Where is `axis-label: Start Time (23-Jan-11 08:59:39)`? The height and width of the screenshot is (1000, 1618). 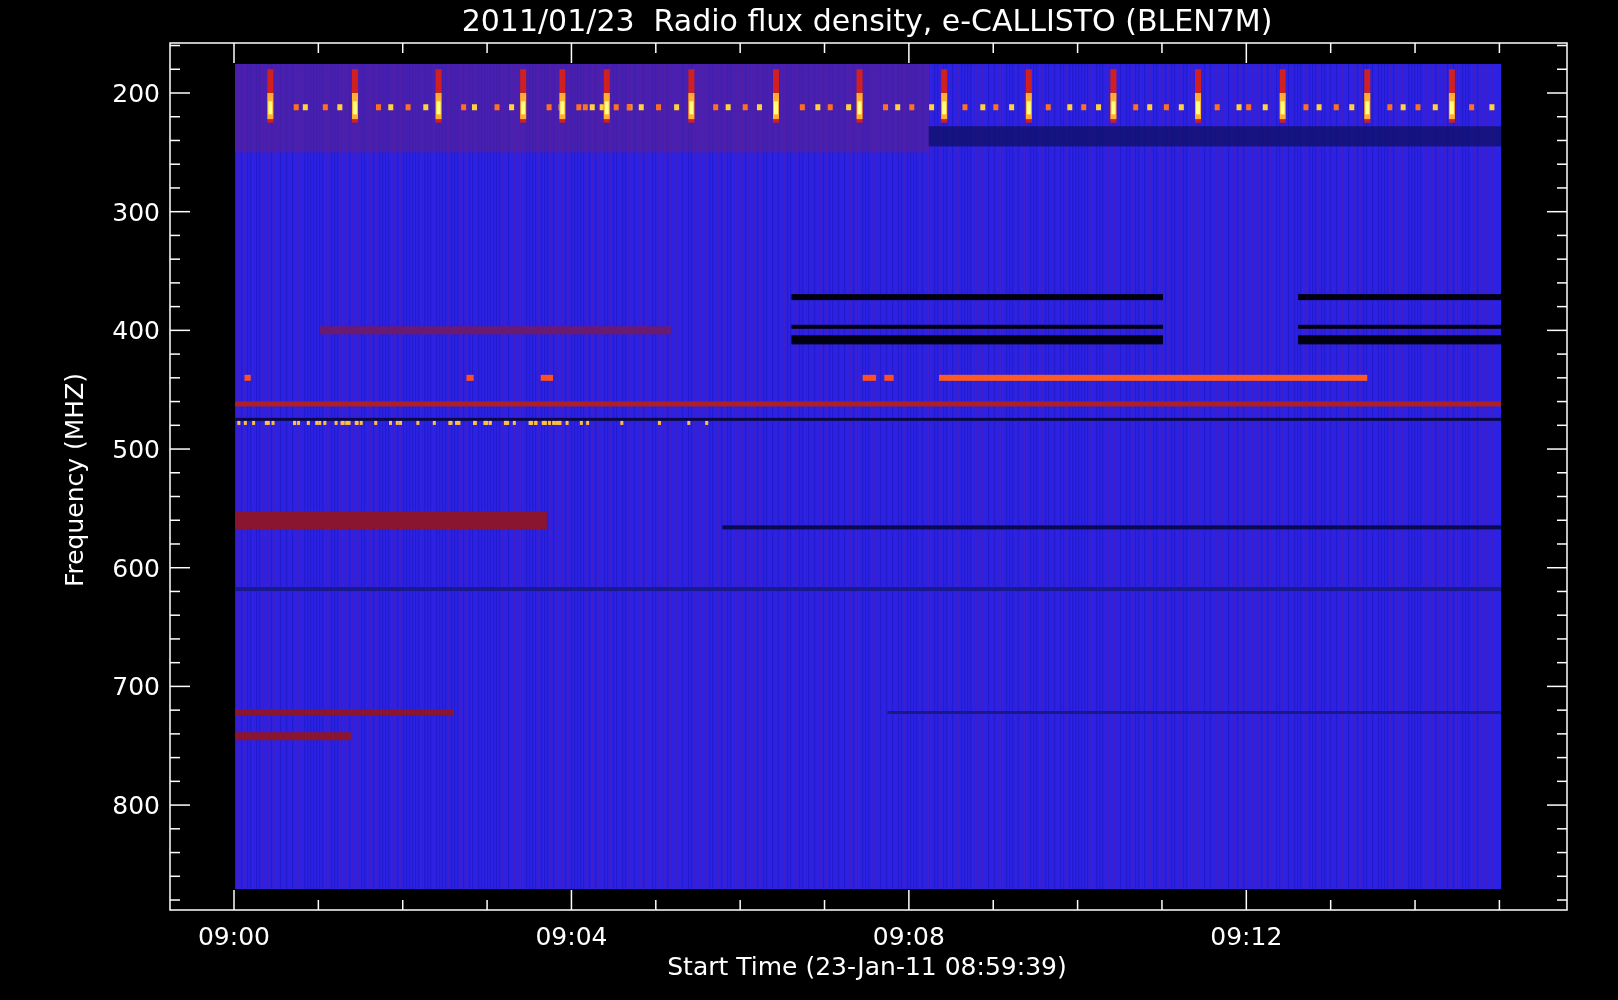
axis-label: Start Time (23-Jan-11 08:59:39) is located at coordinates (867, 966).